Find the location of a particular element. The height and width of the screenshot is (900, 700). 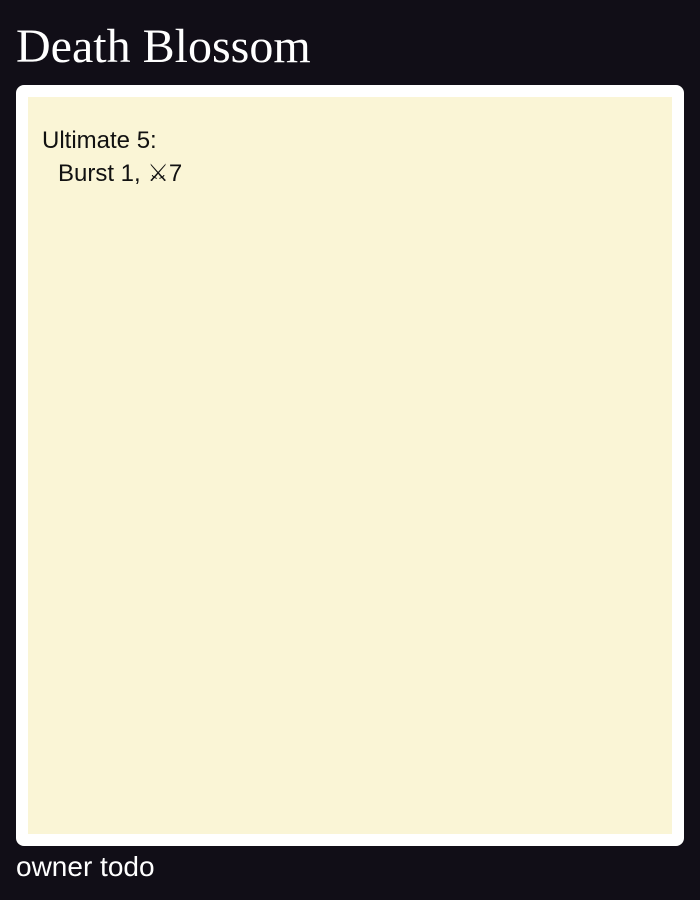

ability-name: Ultimate 5: is located at coordinates (99, 140).